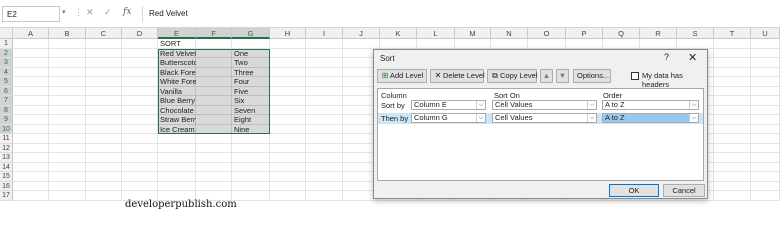  I want to click on cell-e7: Blue Berry, so click(177, 101).